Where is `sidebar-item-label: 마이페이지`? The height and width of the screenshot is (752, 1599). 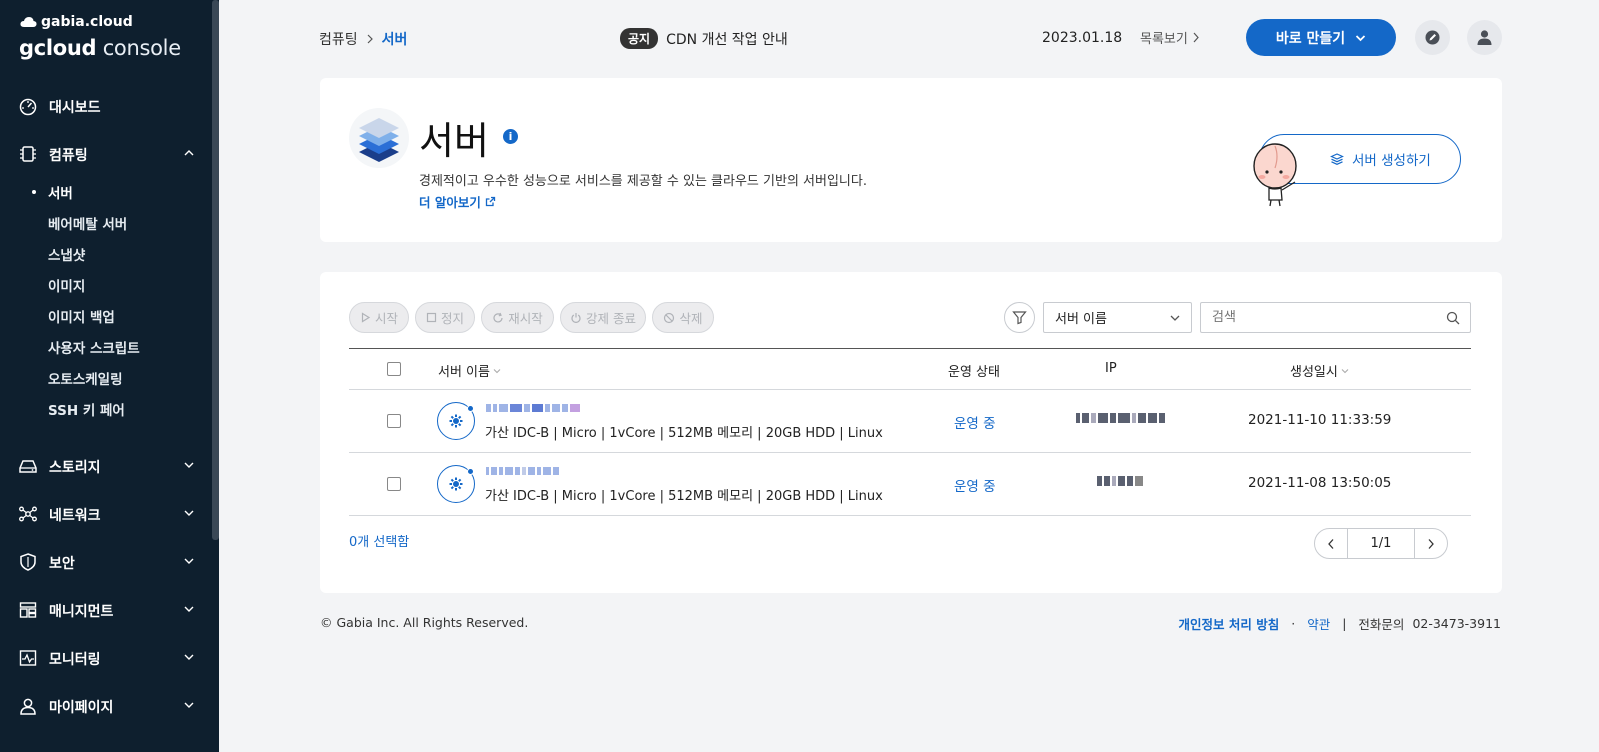
sidebar-item-label: 마이페이지 is located at coordinates (81, 708).